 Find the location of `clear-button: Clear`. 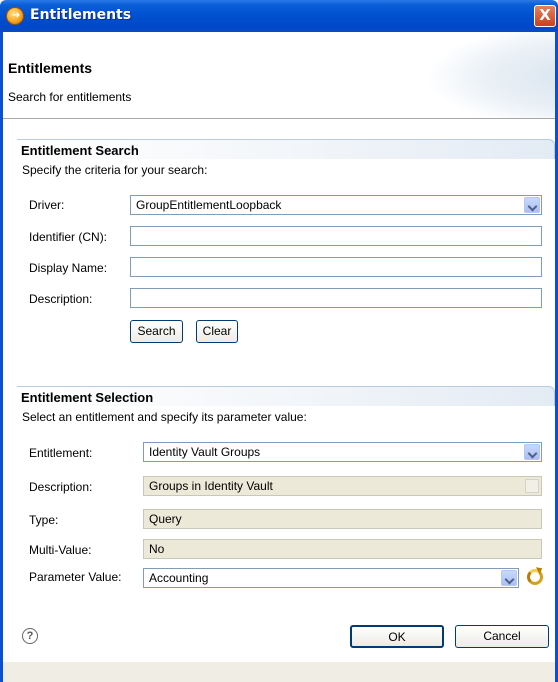

clear-button: Clear is located at coordinates (217, 331).